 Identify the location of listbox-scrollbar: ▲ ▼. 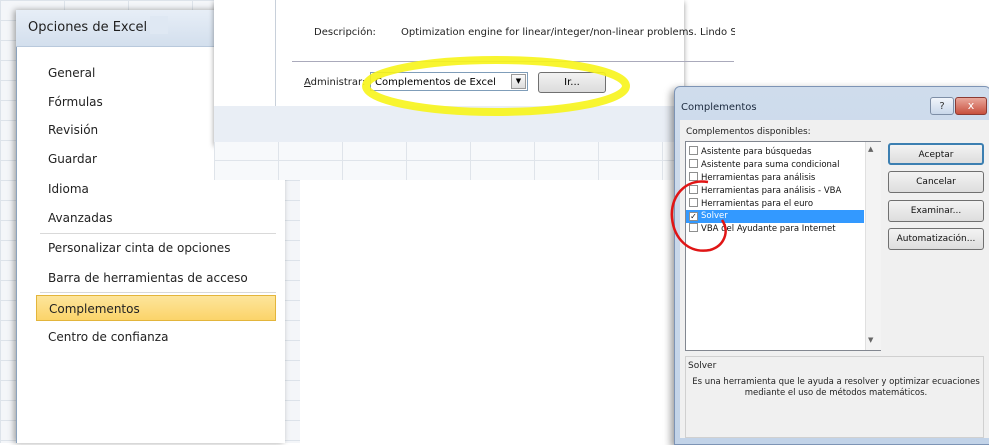
(873, 246).